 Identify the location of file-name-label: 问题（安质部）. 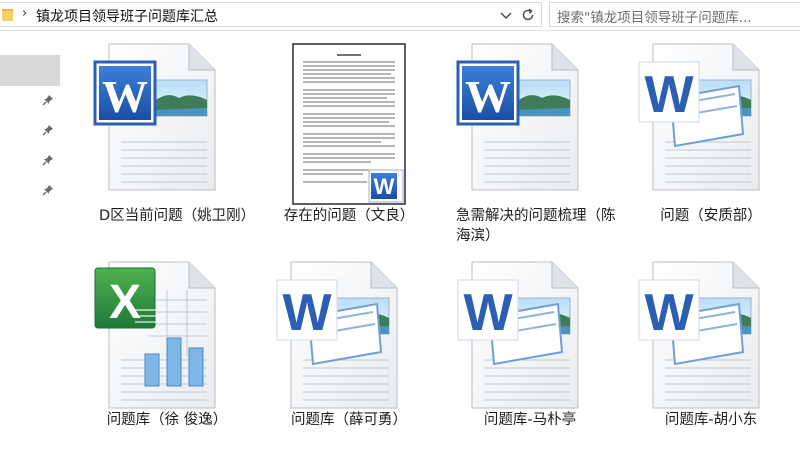
(710, 216).